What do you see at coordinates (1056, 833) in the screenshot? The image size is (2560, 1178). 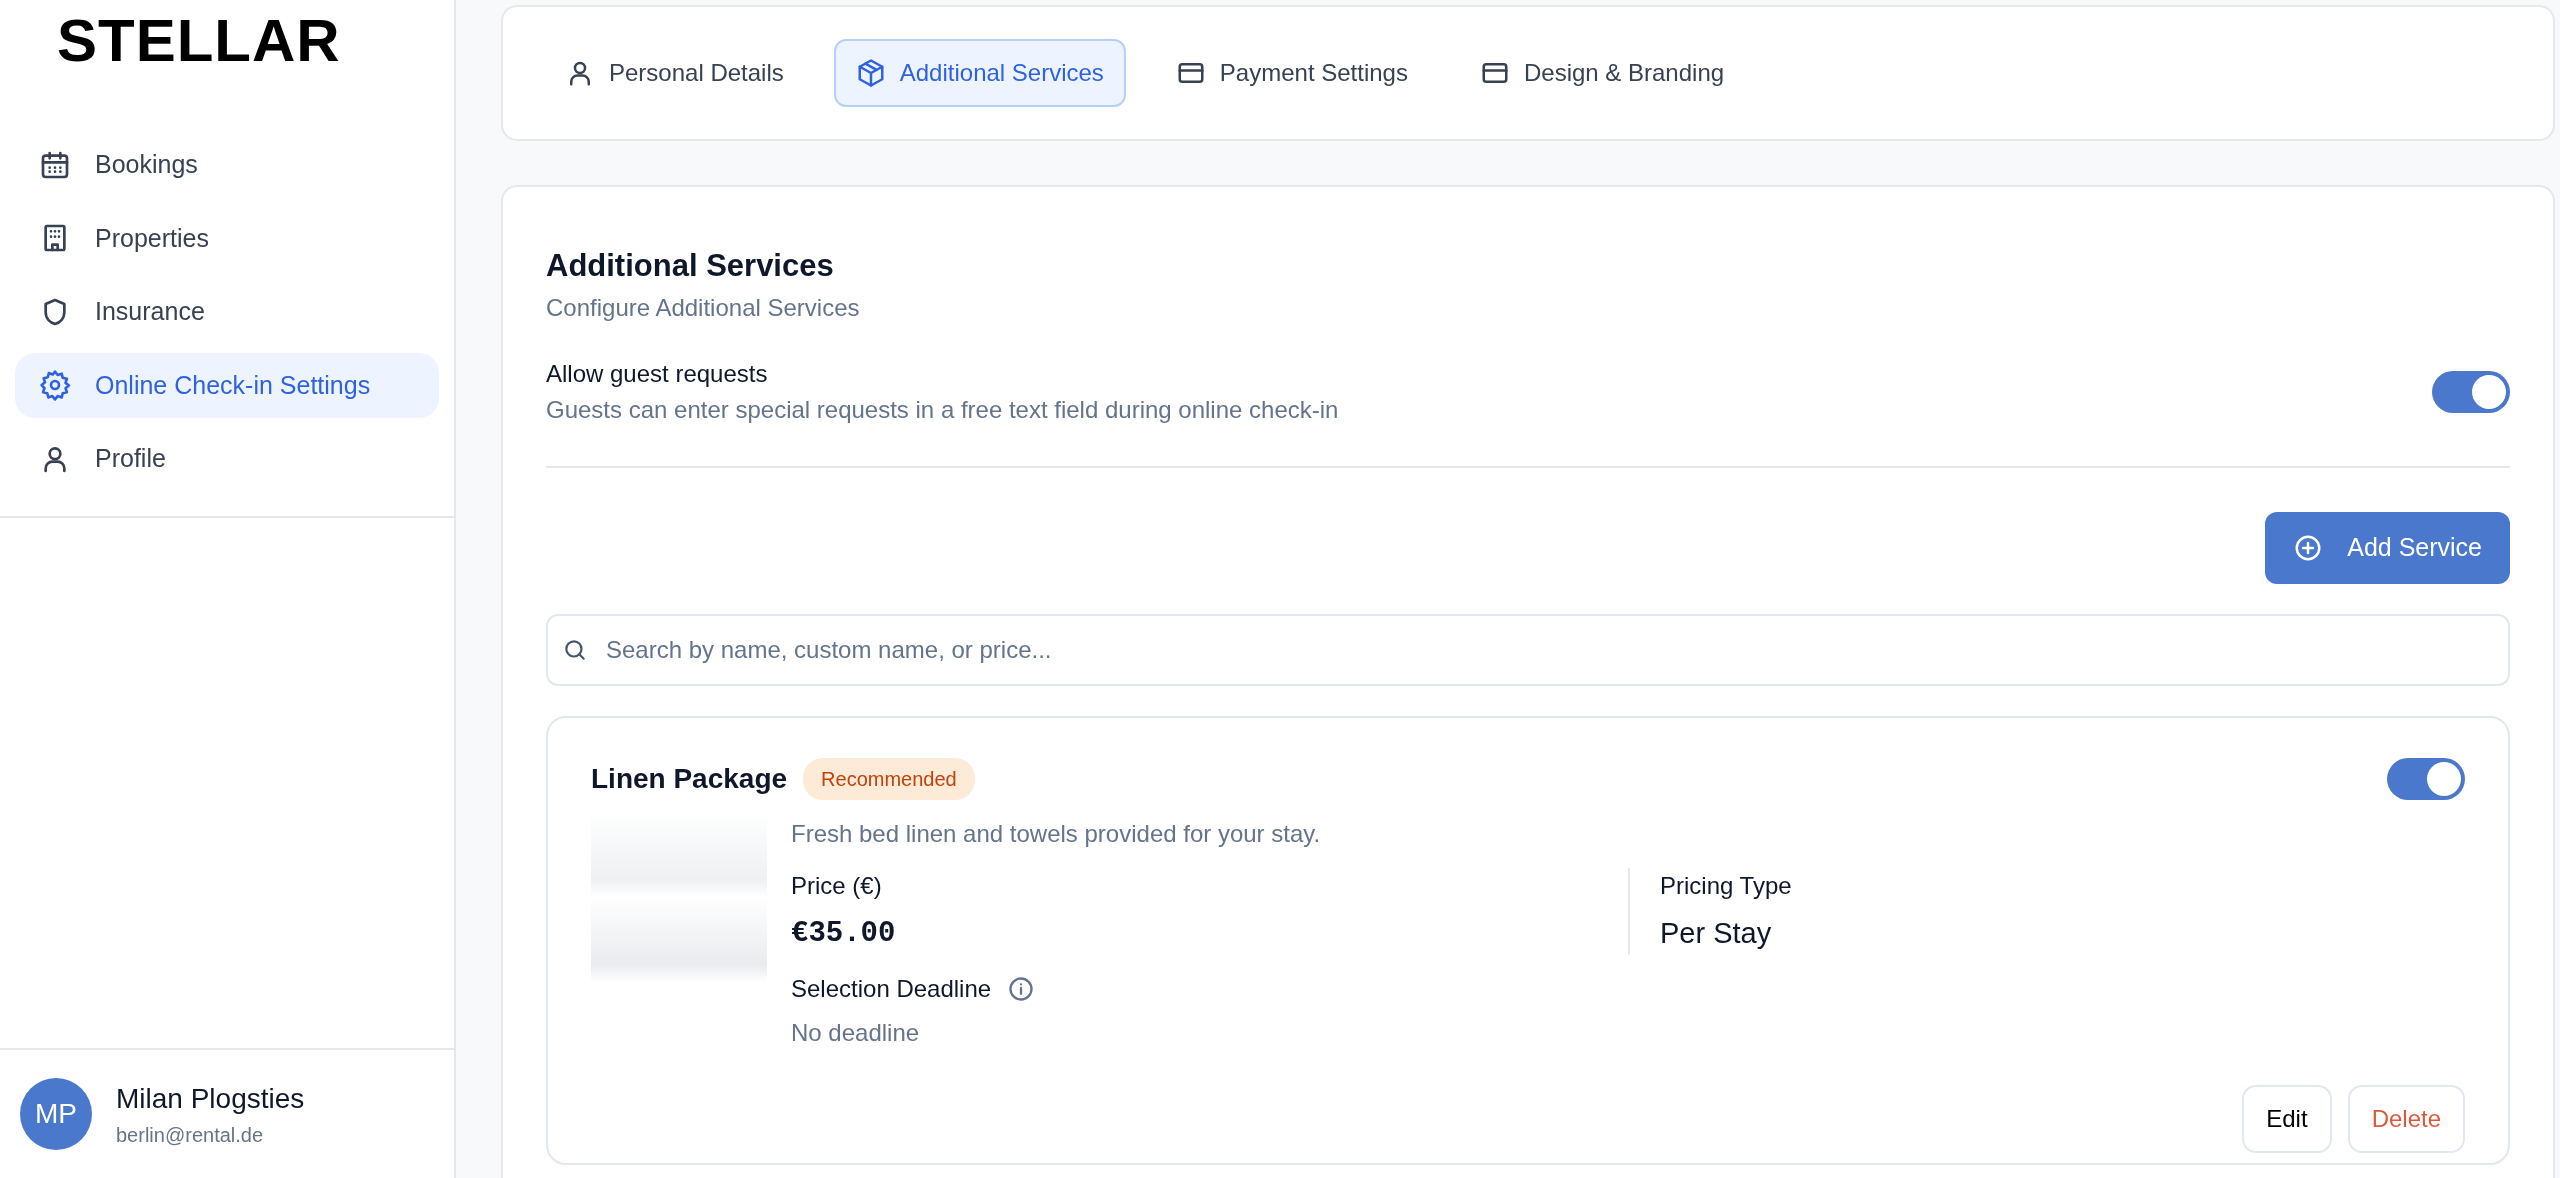 I see `service-description: Fresh bed linen and towels provided for your stay.` at bounding box center [1056, 833].